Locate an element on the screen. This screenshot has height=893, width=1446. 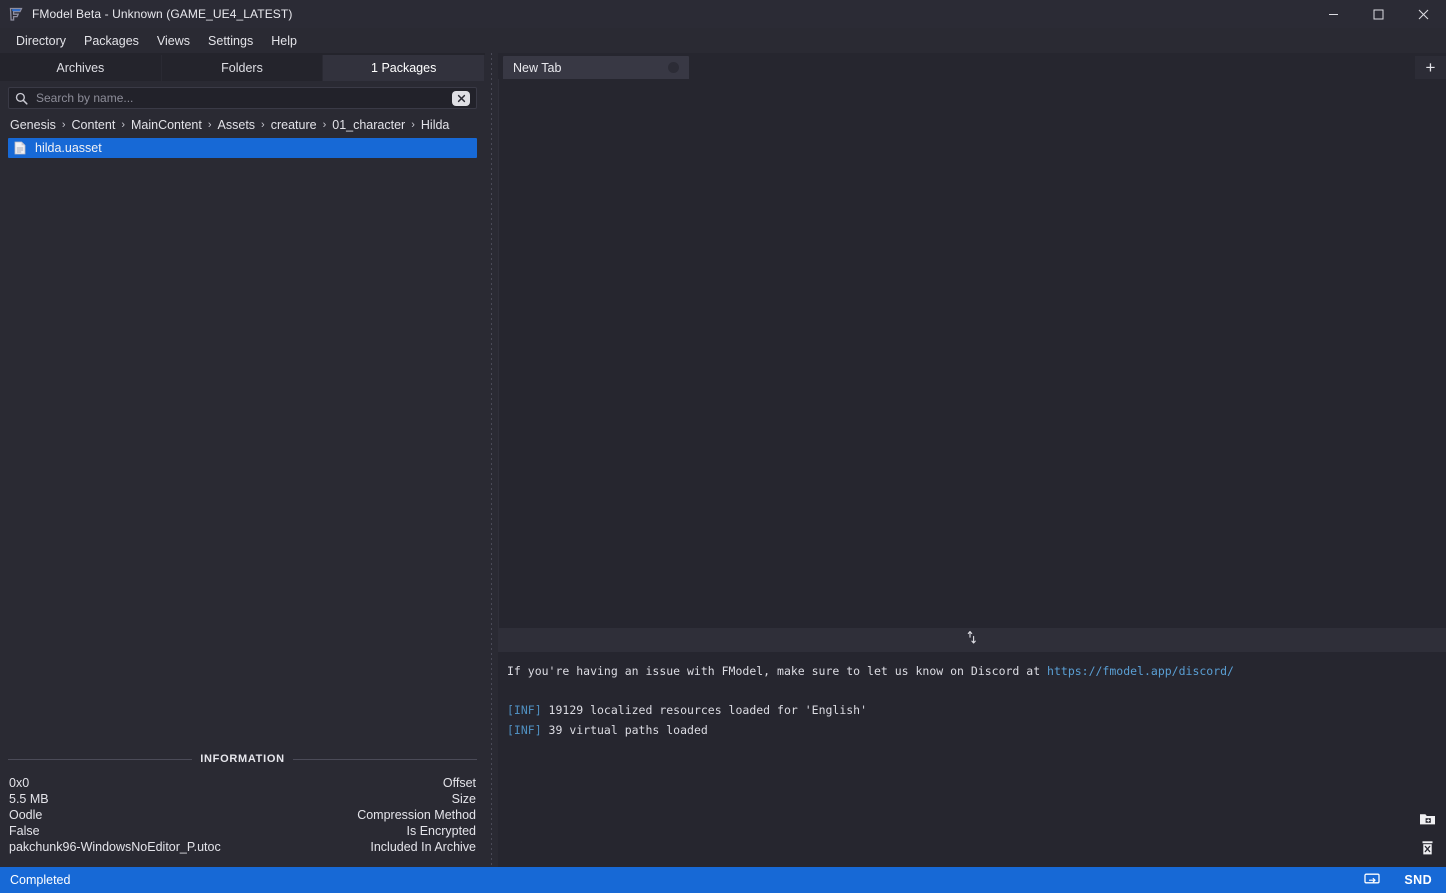
horizontal-splitter is located at coordinates (972, 640).